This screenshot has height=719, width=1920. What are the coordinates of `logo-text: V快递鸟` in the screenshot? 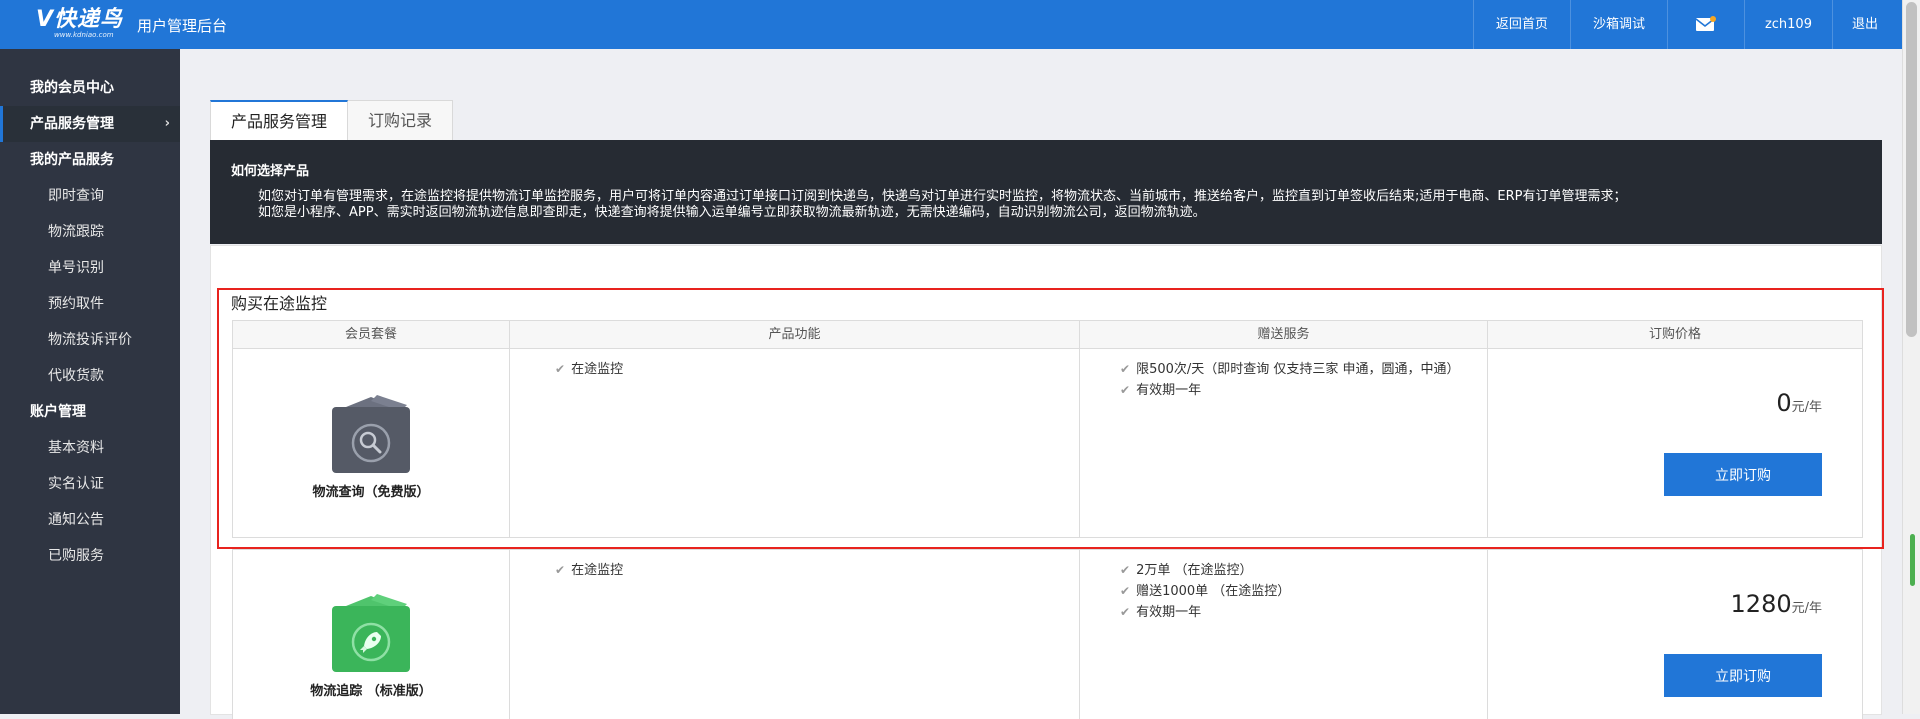 It's located at (80, 19).